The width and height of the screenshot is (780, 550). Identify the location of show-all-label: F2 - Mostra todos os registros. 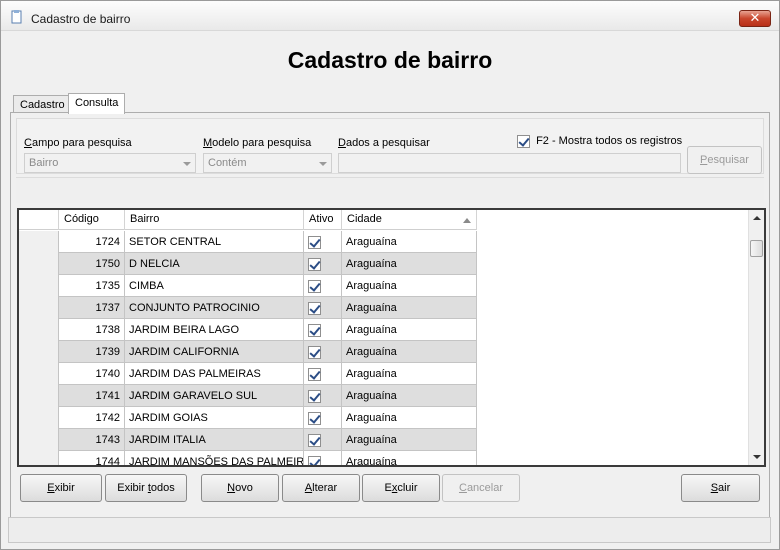
(609, 141).